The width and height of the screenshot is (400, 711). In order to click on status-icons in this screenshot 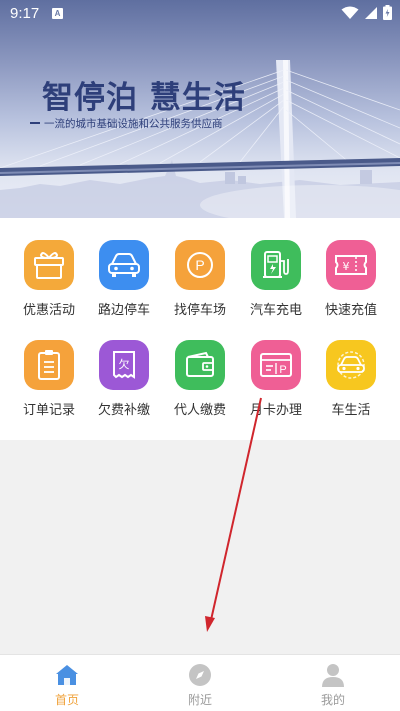, I will do `click(366, 12)`.